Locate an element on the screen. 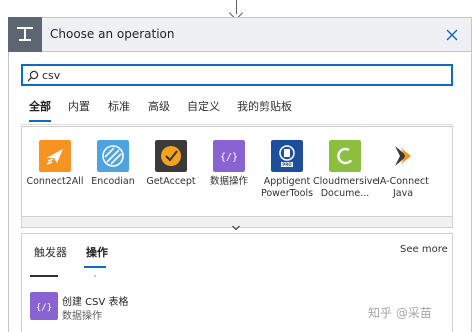  tab-actions: 操作 is located at coordinates (97, 252).